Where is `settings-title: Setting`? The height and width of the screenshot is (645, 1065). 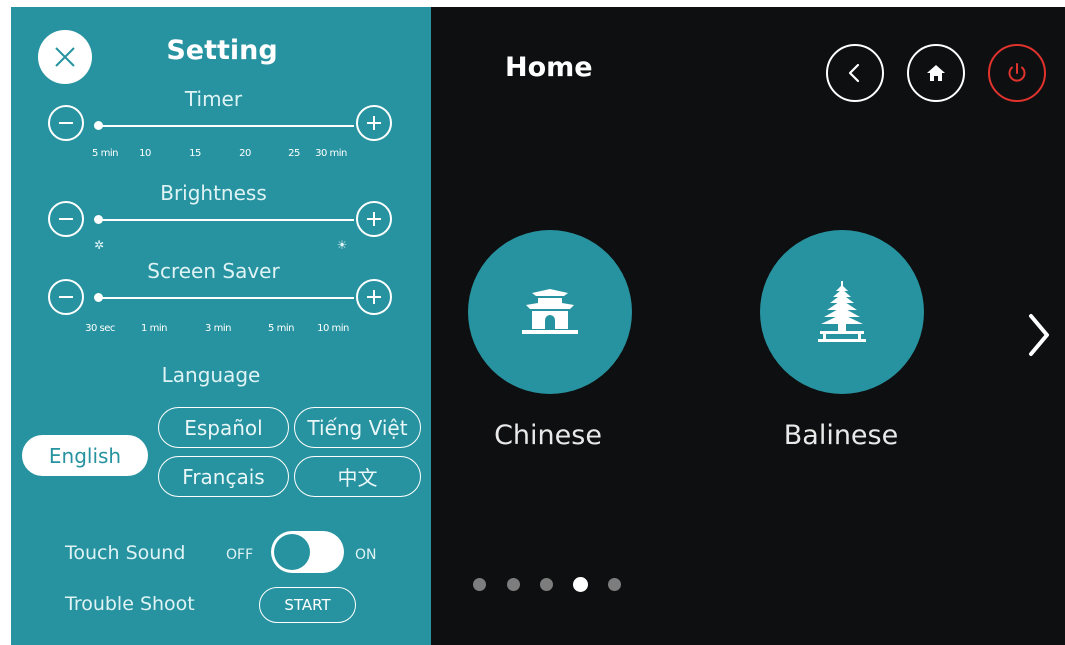
settings-title: Setting is located at coordinates (222, 50).